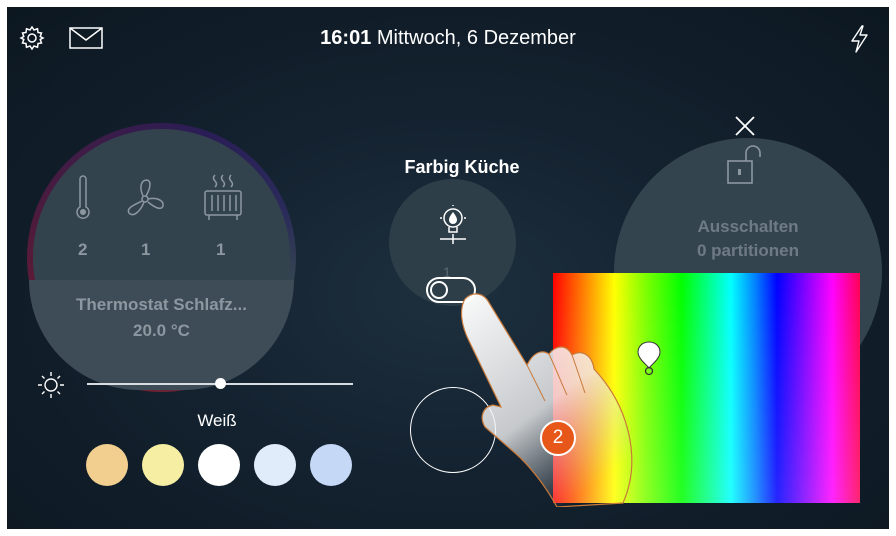 The image size is (896, 536). What do you see at coordinates (83, 198) in the screenshot?
I see `thermometer-icon` at bounding box center [83, 198].